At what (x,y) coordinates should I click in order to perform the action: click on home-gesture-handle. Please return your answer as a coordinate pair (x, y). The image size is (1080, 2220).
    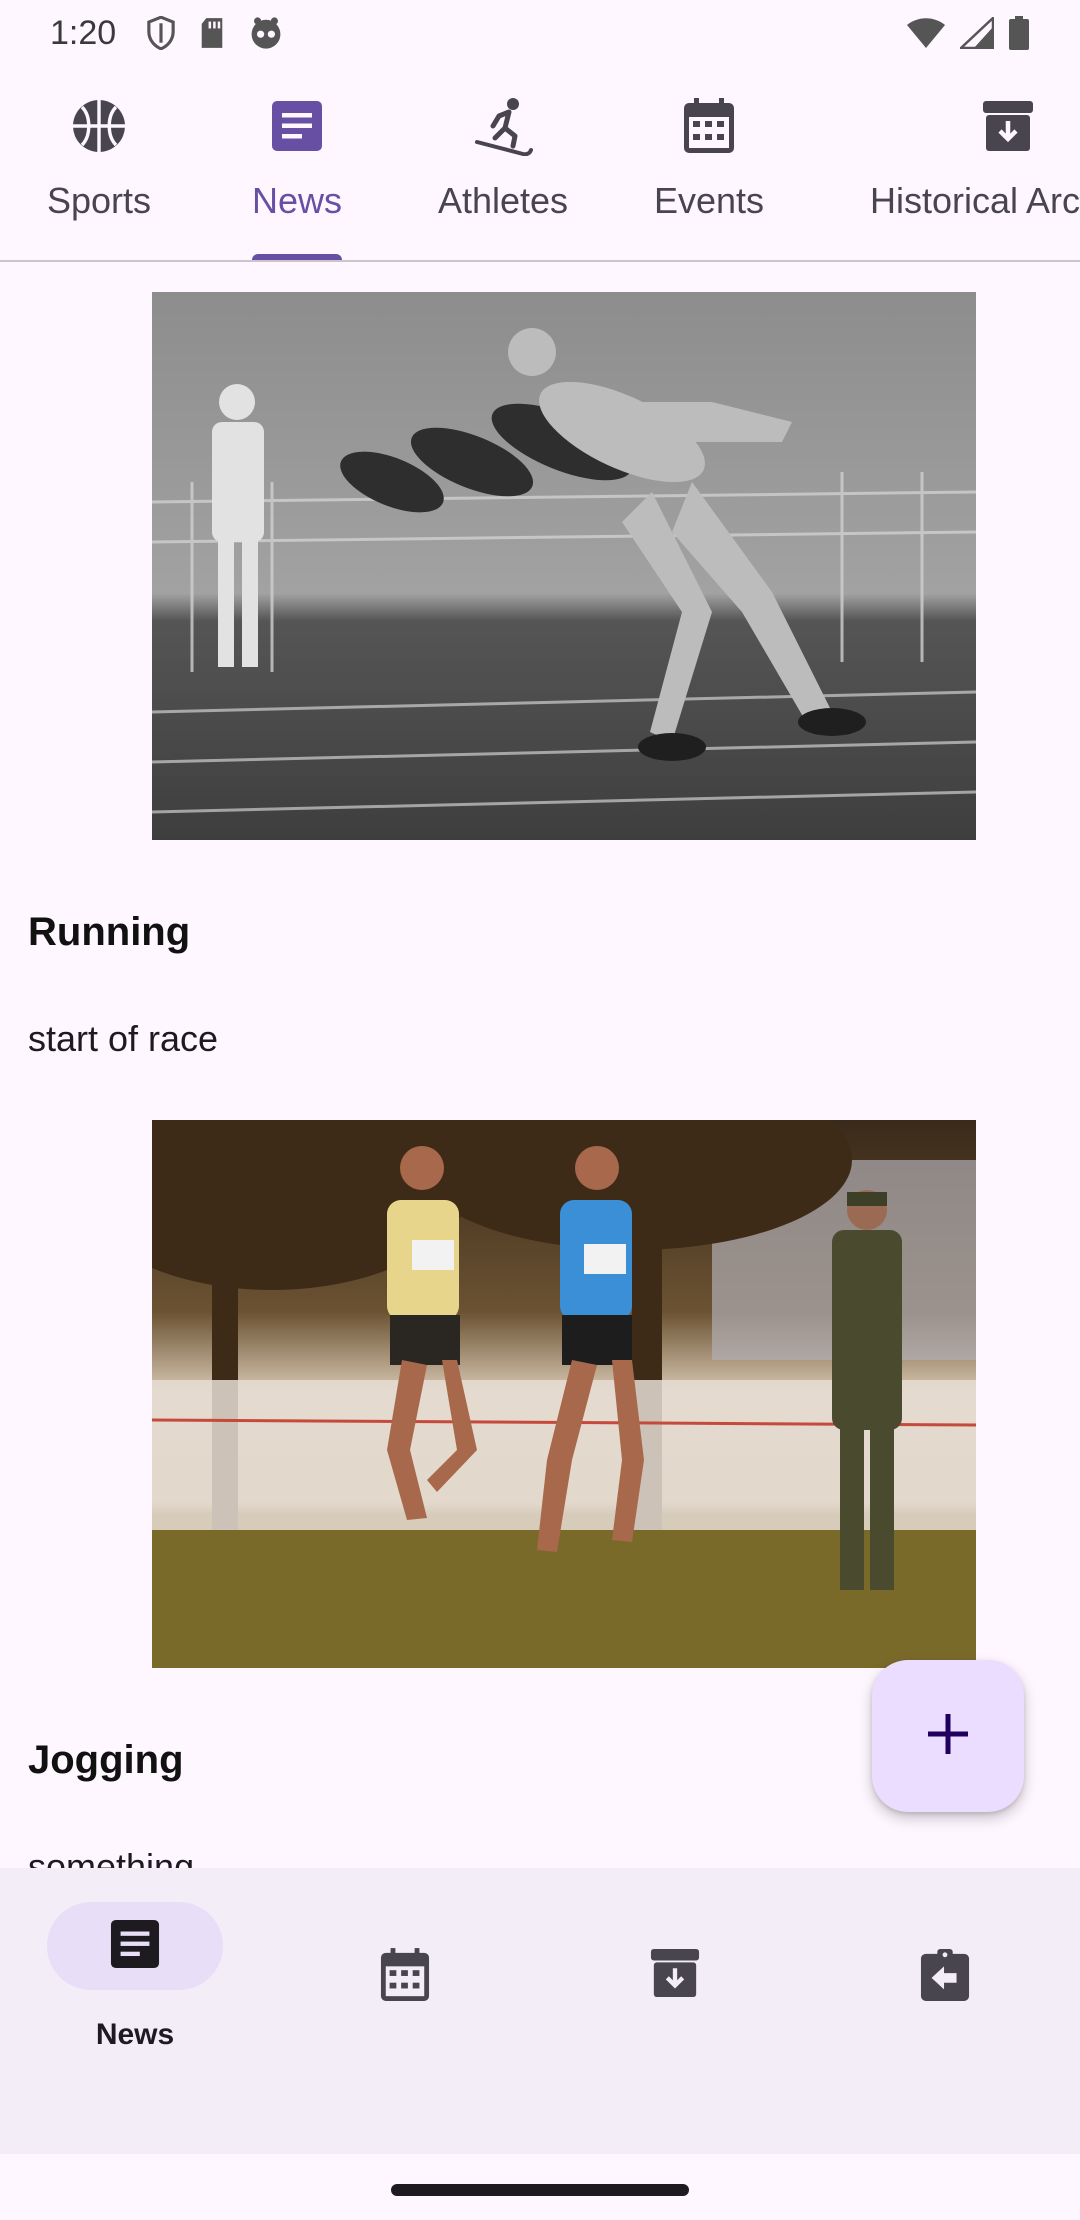
    Looking at the image, I should click on (540, 2190).